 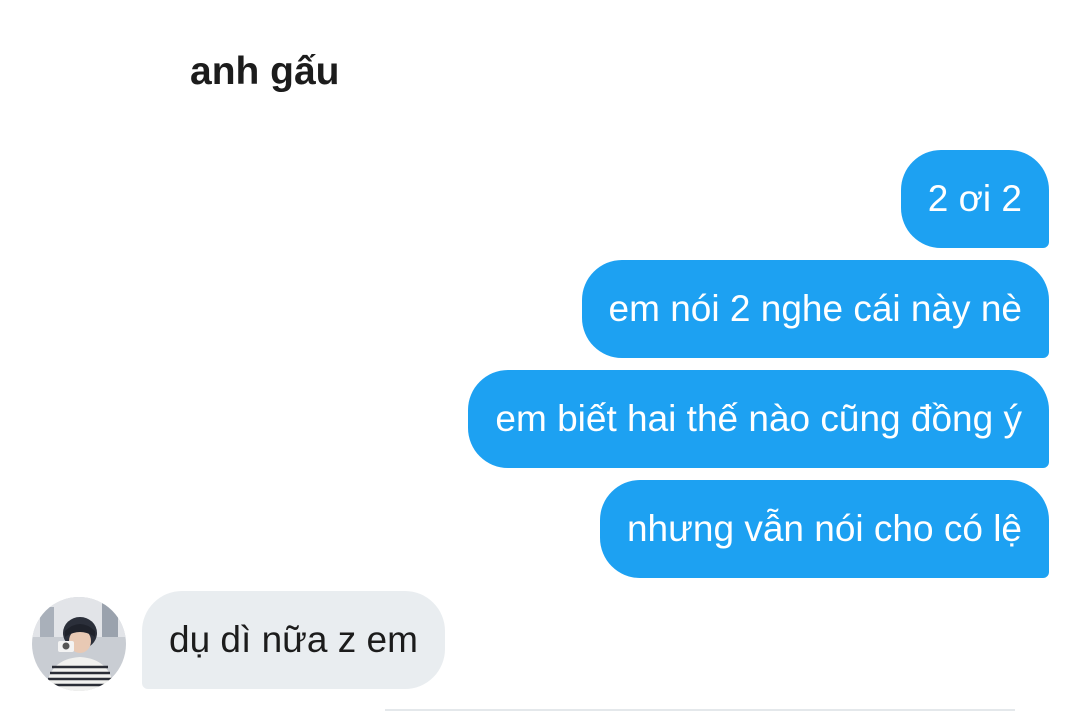 I want to click on contact-avatar, so click(x=79, y=644).